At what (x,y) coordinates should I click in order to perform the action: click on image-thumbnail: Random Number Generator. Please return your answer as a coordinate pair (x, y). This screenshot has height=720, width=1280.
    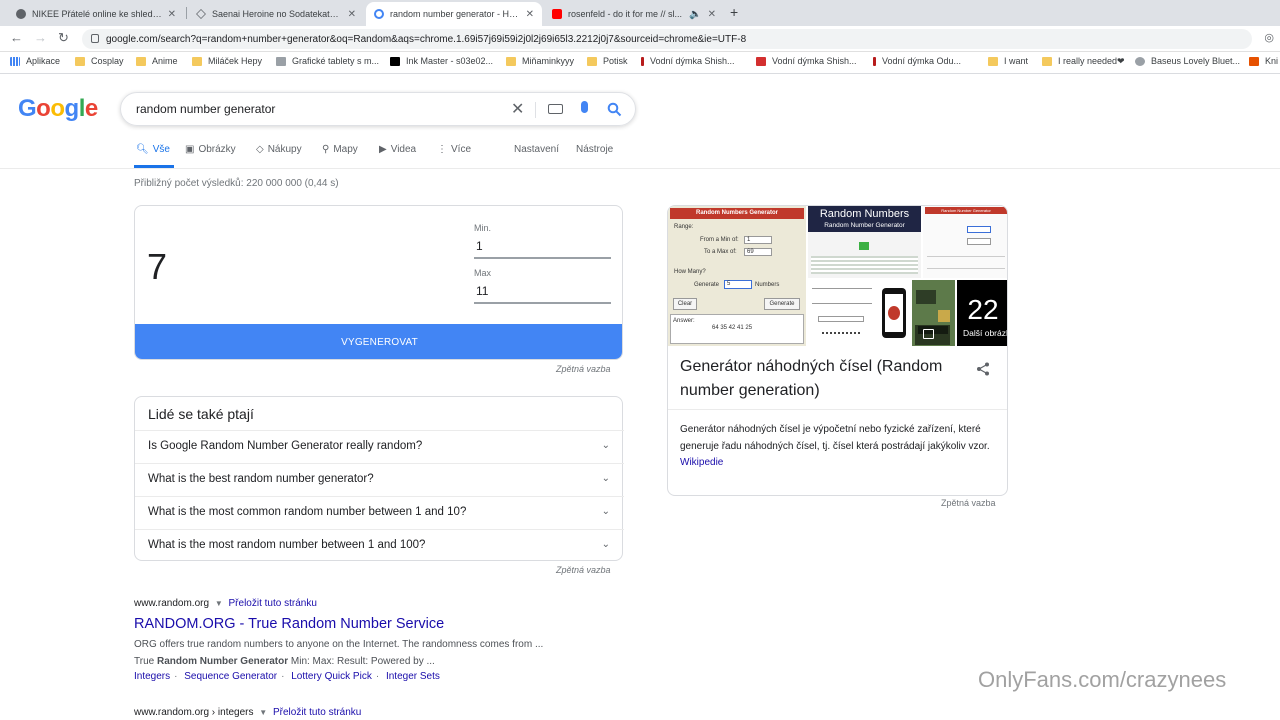
    Looking at the image, I should click on (965, 242).